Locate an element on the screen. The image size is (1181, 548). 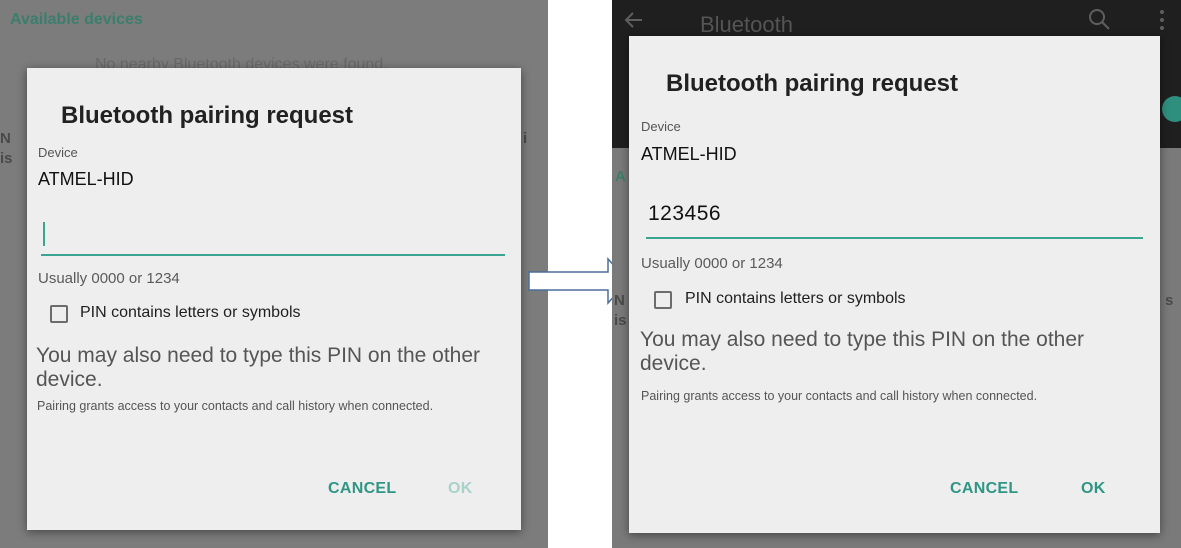
pin-value: 123456 is located at coordinates (685, 213).